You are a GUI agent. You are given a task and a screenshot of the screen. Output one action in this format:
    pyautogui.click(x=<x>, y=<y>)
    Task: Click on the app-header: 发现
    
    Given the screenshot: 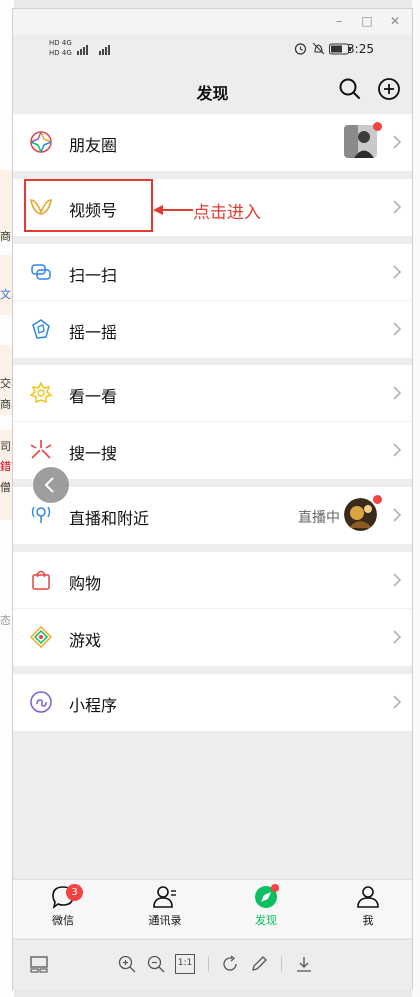 What is the action you would take?
    pyautogui.click(x=212, y=89)
    